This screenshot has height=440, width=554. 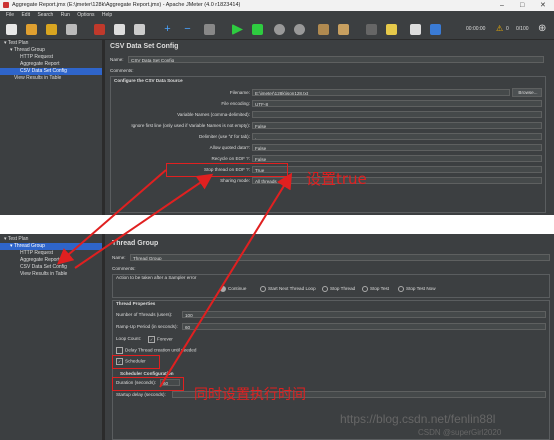 What do you see at coordinates (226, 280) in the screenshot?
I see `arrow-duration-to-stop-thread` at bounding box center [226, 280].